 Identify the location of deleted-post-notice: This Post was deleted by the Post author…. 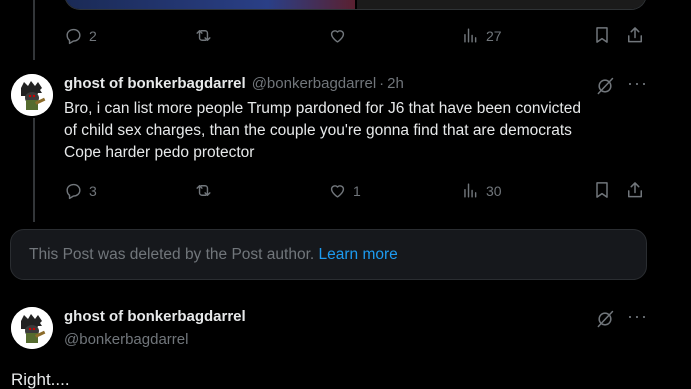
(328, 254).